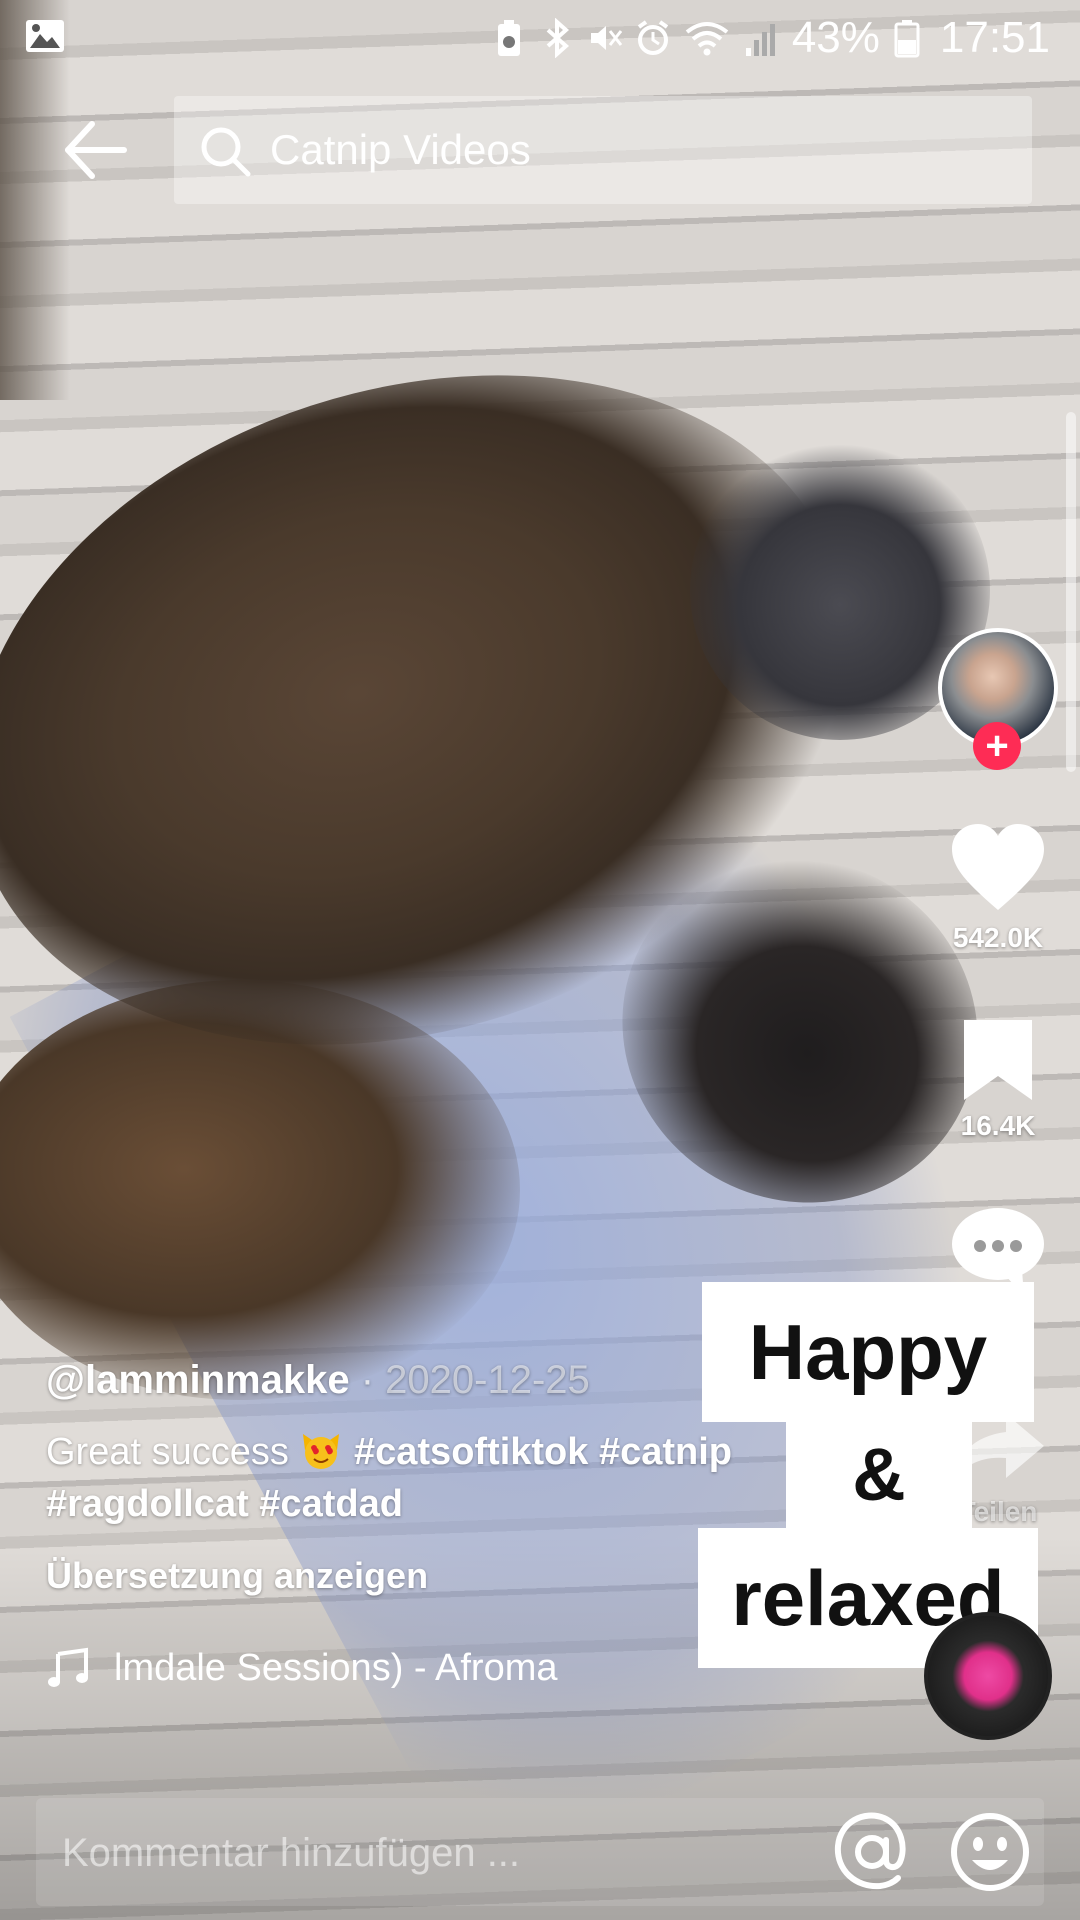  What do you see at coordinates (508, 38) in the screenshot?
I see `battery-saver-icon` at bounding box center [508, 38].